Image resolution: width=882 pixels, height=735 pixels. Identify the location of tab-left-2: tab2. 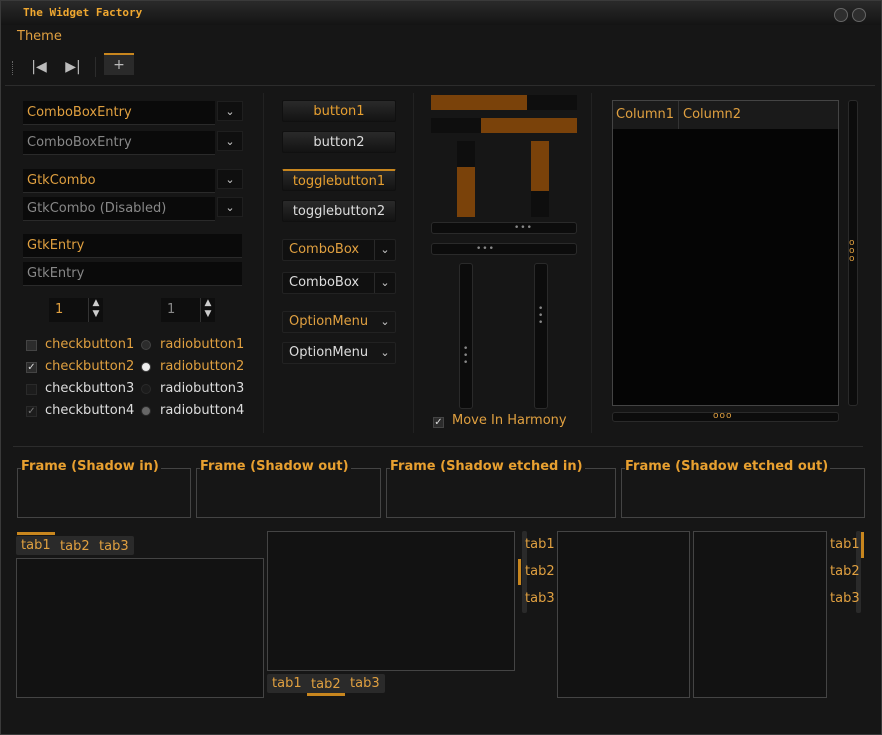
(540, 571).